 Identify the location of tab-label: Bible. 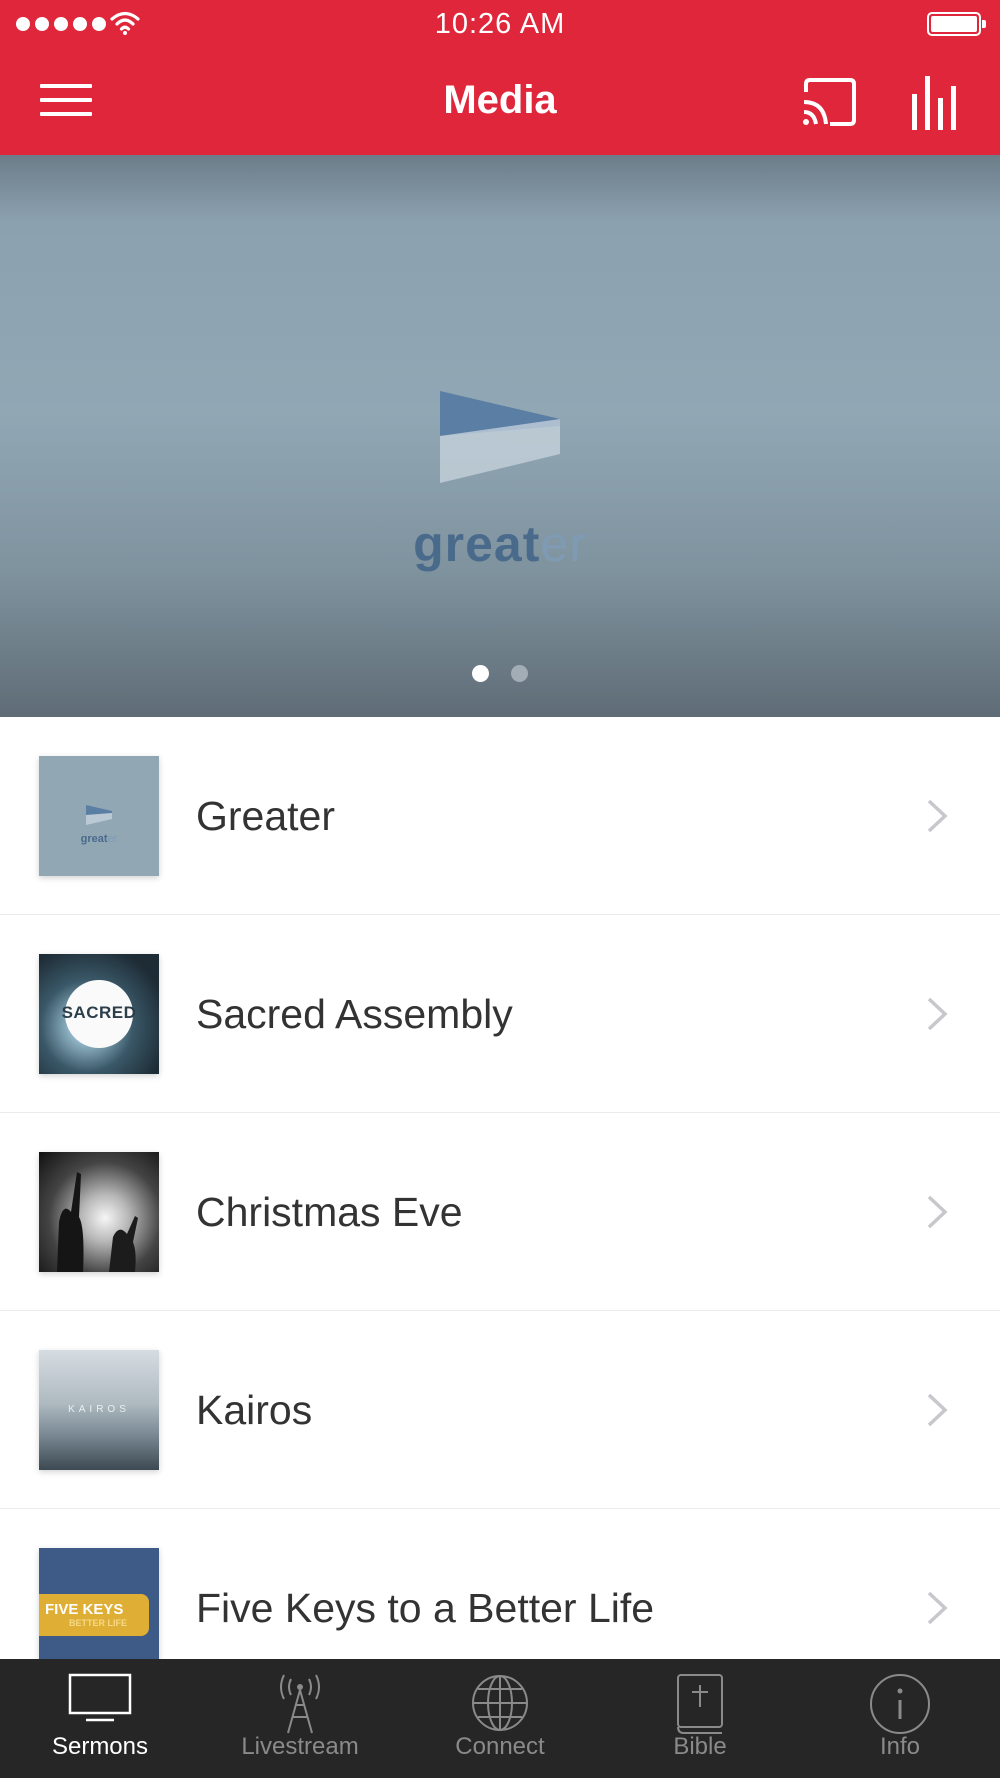
(700, 1746).